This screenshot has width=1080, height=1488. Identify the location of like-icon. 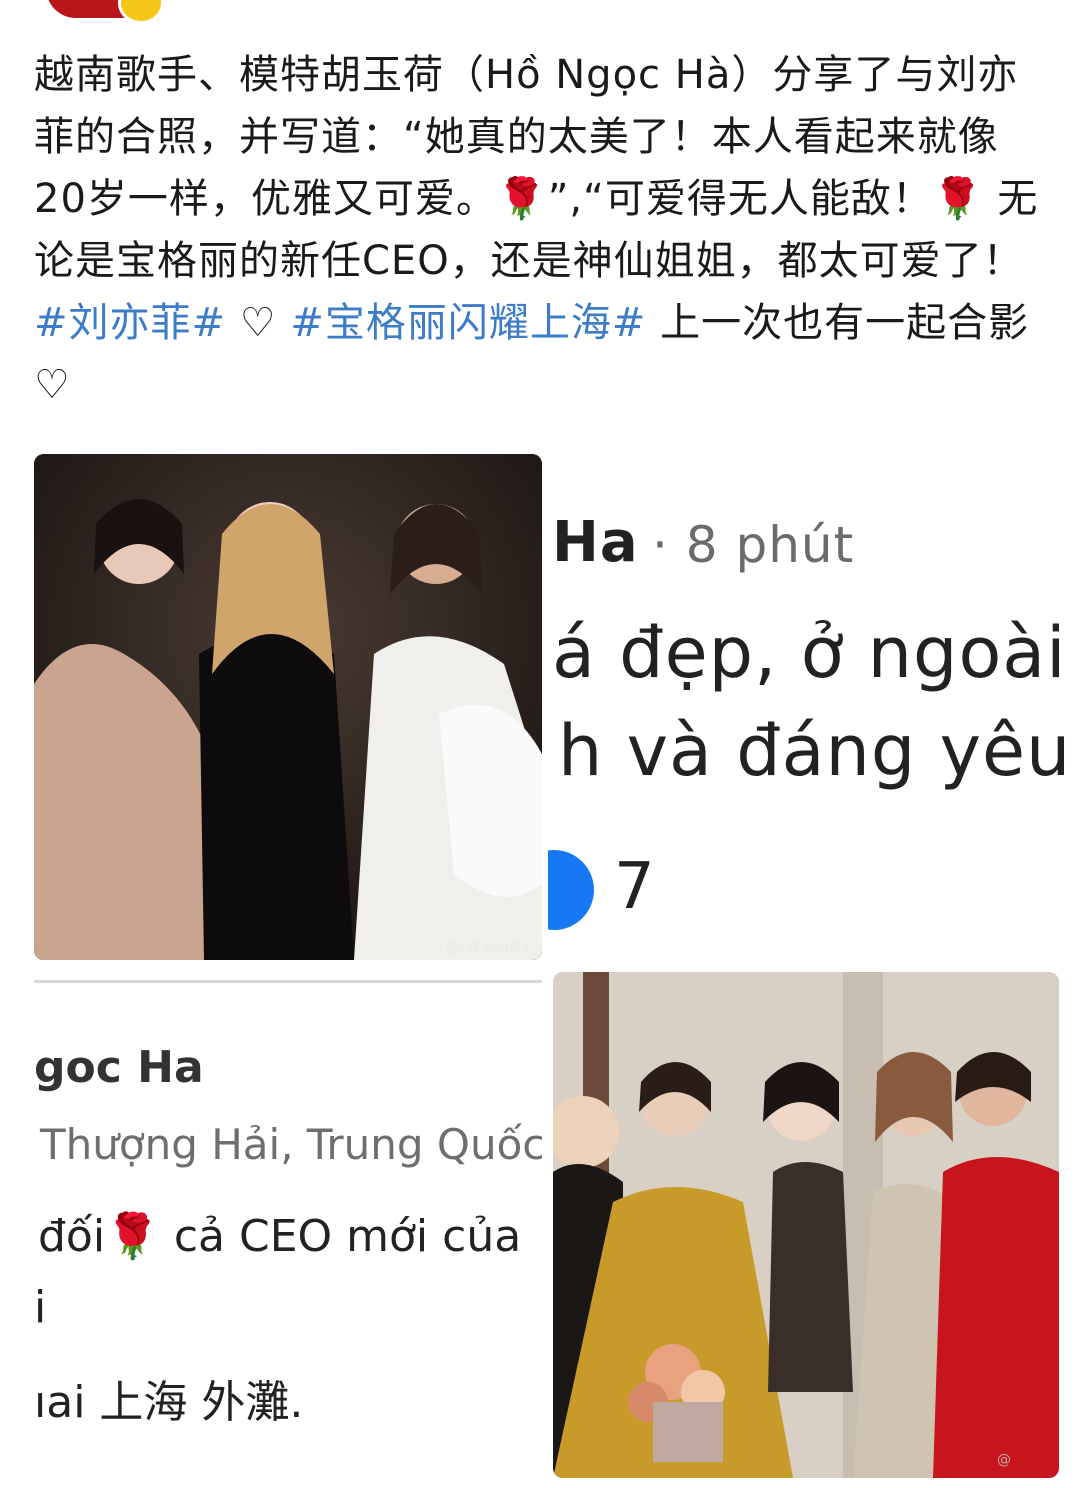
(571, 890).